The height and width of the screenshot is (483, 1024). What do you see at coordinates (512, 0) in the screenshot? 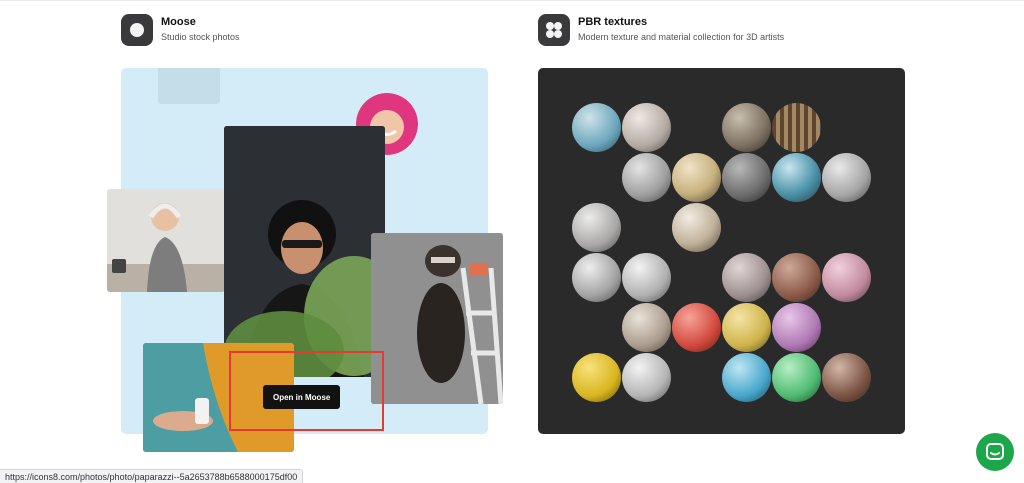
I see `top-divider` at bounding box center [512, 0].